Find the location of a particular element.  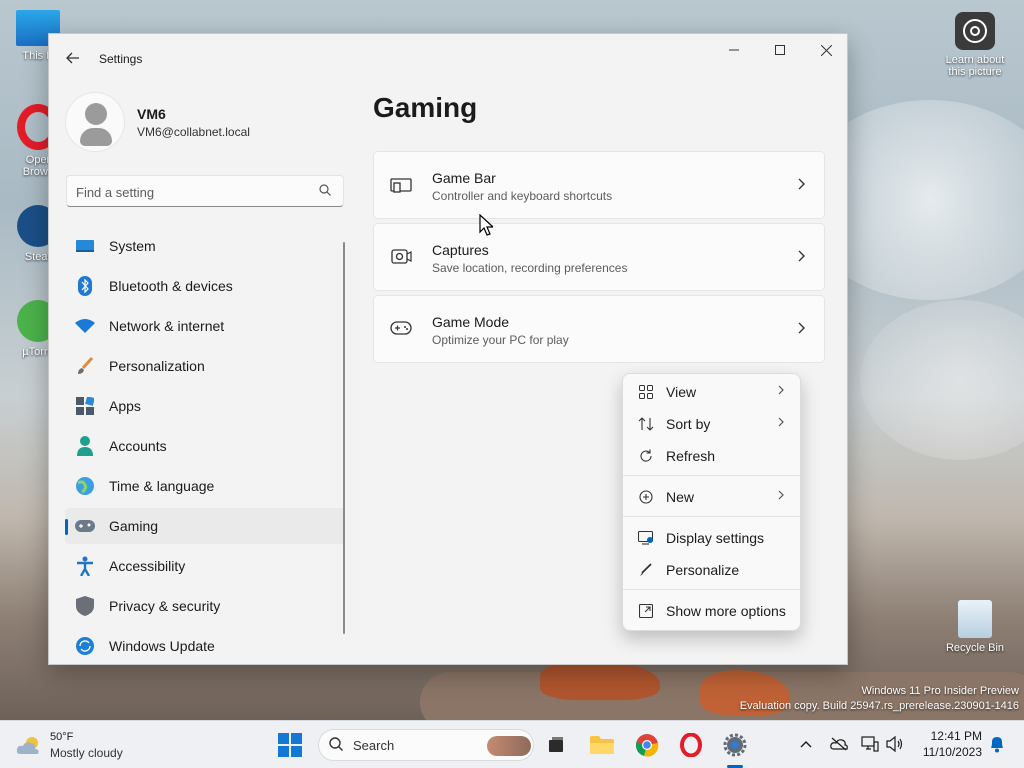

sidebar-item-label: Bluetooth & devices is located at coordinates (171, 286).